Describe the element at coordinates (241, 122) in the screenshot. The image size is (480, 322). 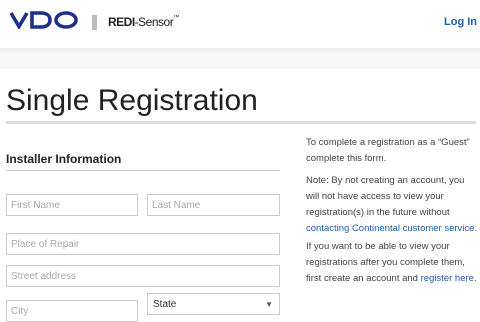
I see `title-divider` at that location.